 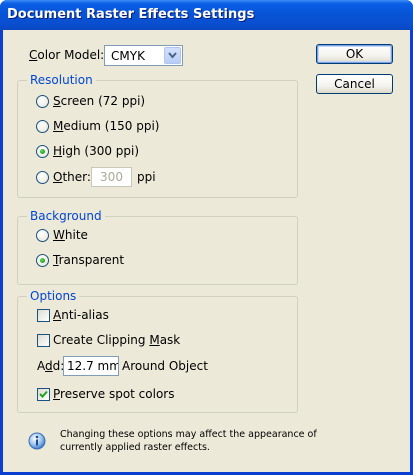 I want to click on other-radio, so click(x=42, y=177).